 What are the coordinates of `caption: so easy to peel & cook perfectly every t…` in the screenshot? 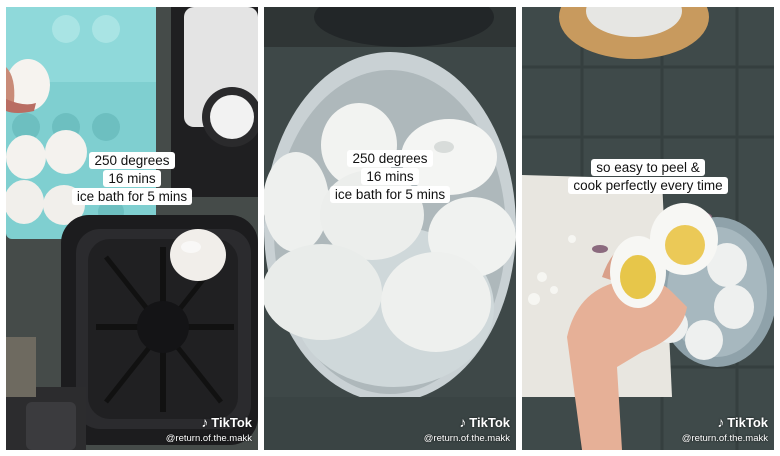 It's located at (648, 177).